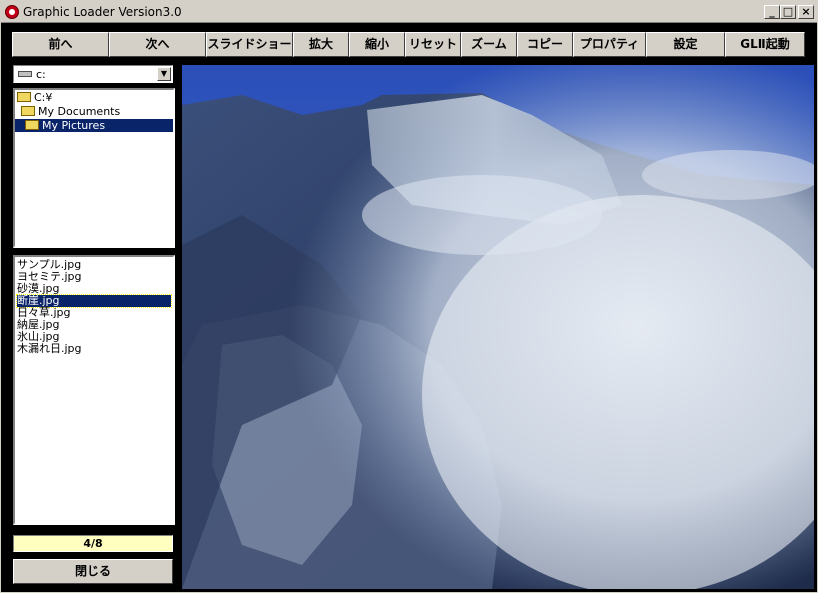 Image resolution: width=818 pixels, height=593 pixels. I want to click on close-button: 閉じる, so click(93, 571).